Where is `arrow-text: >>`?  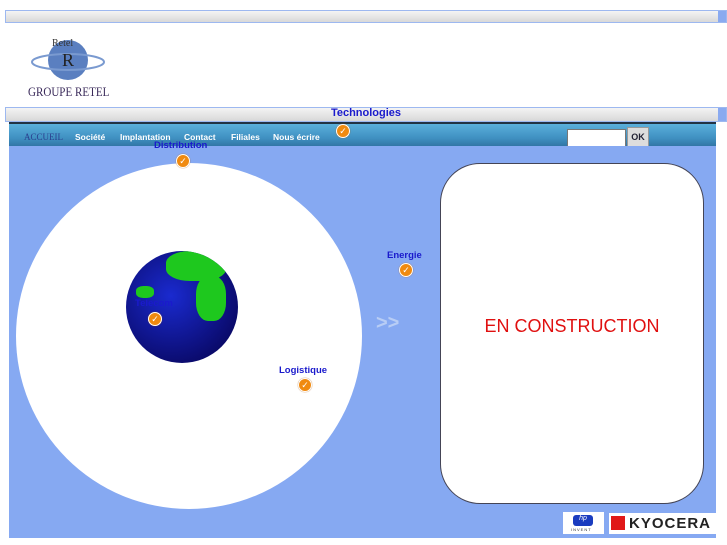 arrow-text: >> is located at coordinates (388, 323).